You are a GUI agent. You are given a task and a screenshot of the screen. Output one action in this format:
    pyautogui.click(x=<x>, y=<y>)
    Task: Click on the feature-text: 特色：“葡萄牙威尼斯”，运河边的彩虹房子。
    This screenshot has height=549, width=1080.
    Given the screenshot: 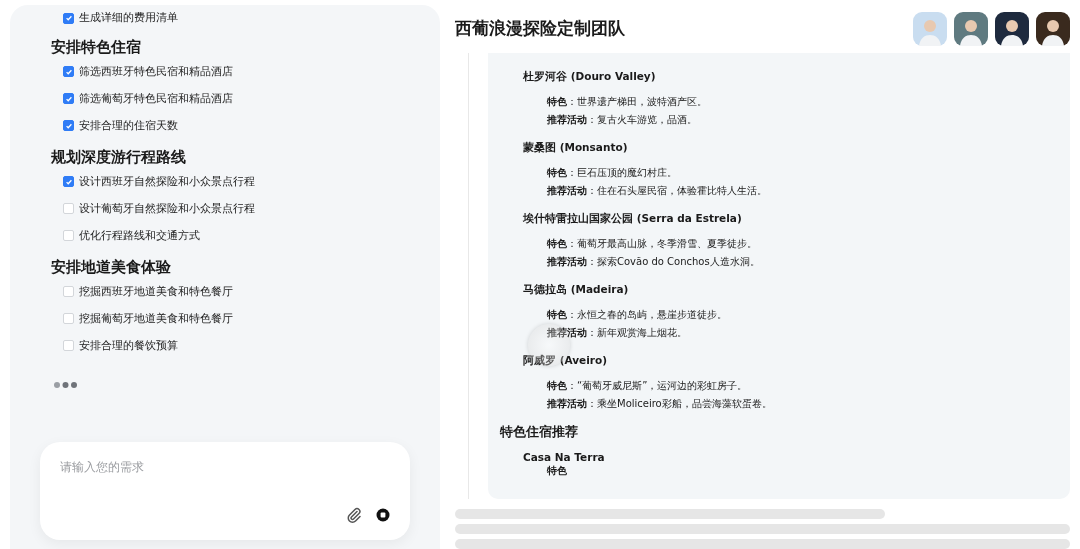 What is the action you would take?
    pyautogui.click(x=647, y=385)
    